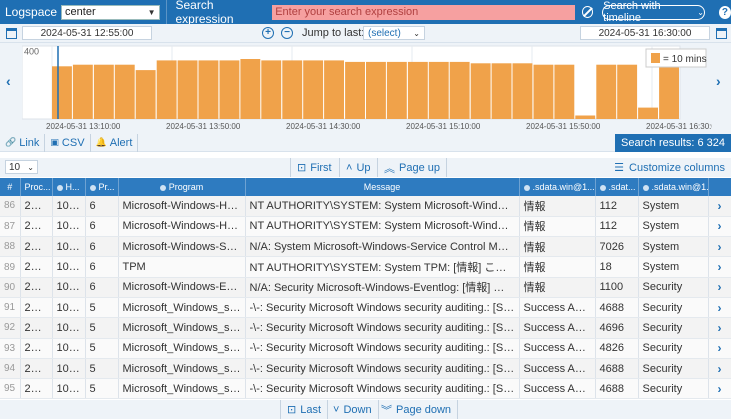 This screenshot has width=731, height=419. What do you see at coordinates (115, 142) in the screenshot?
I see `alert-button: 🔔 Alert` at bounding box center [115, 142].